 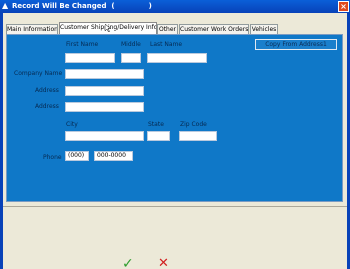 What do you see at coordinates (38, 73) in the screenshot?
I see `company-name-label: Company Name` at bounding box center [38, 73].